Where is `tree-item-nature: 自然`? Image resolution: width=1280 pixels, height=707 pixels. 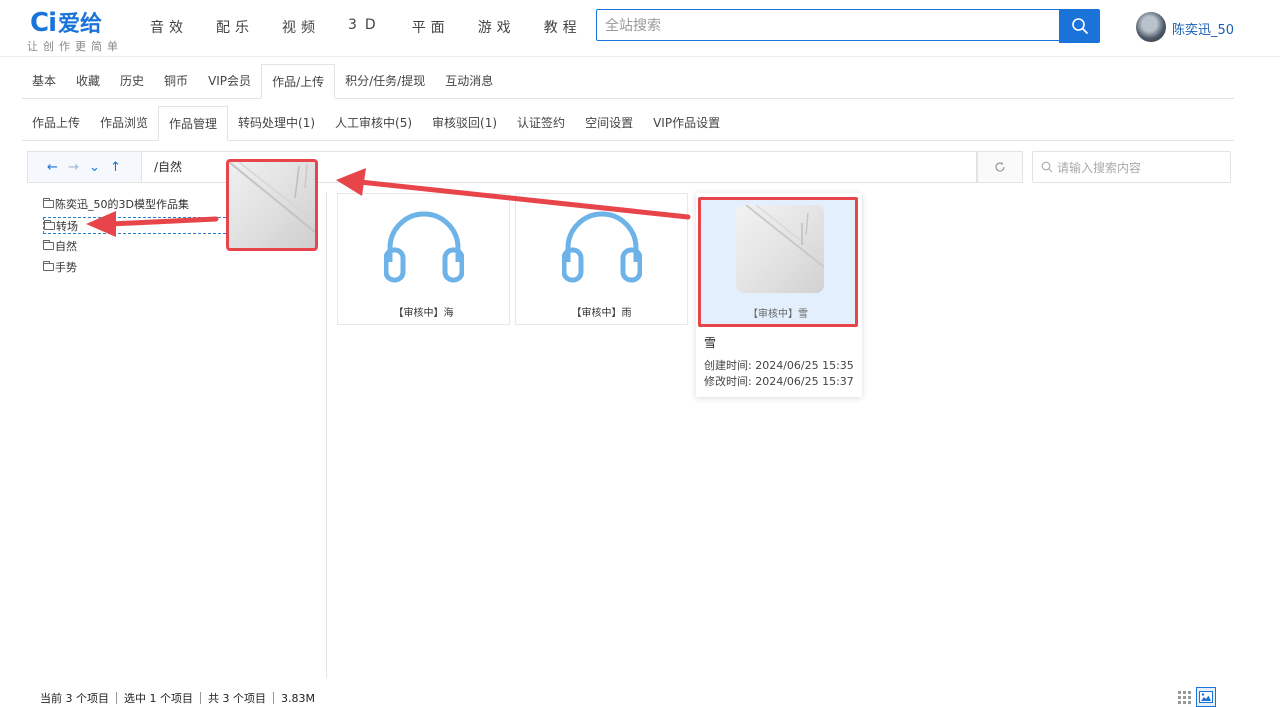 tree-item-nature: 自然 is located at coordinates (60, 246).